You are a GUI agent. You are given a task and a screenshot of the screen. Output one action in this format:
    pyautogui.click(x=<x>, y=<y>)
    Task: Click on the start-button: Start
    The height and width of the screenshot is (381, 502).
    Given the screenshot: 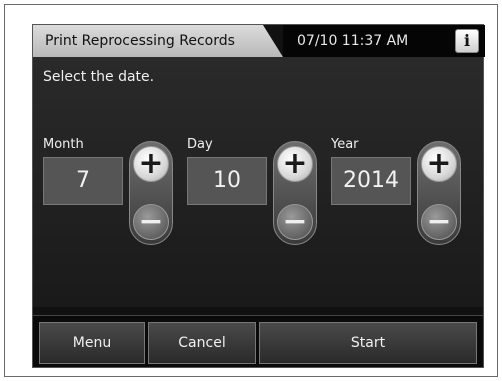 What is the action you would take?
    pyautogui.click(x=368, y=343)
    